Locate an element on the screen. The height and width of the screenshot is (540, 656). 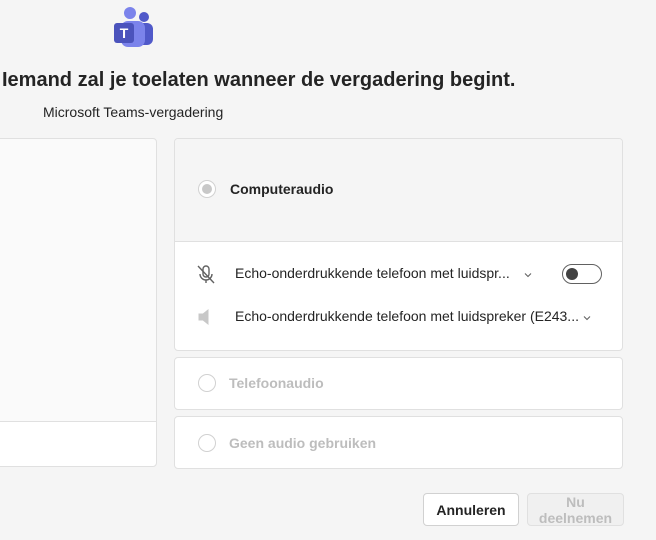
microphone-toggle is located at coordinates (582, 274).